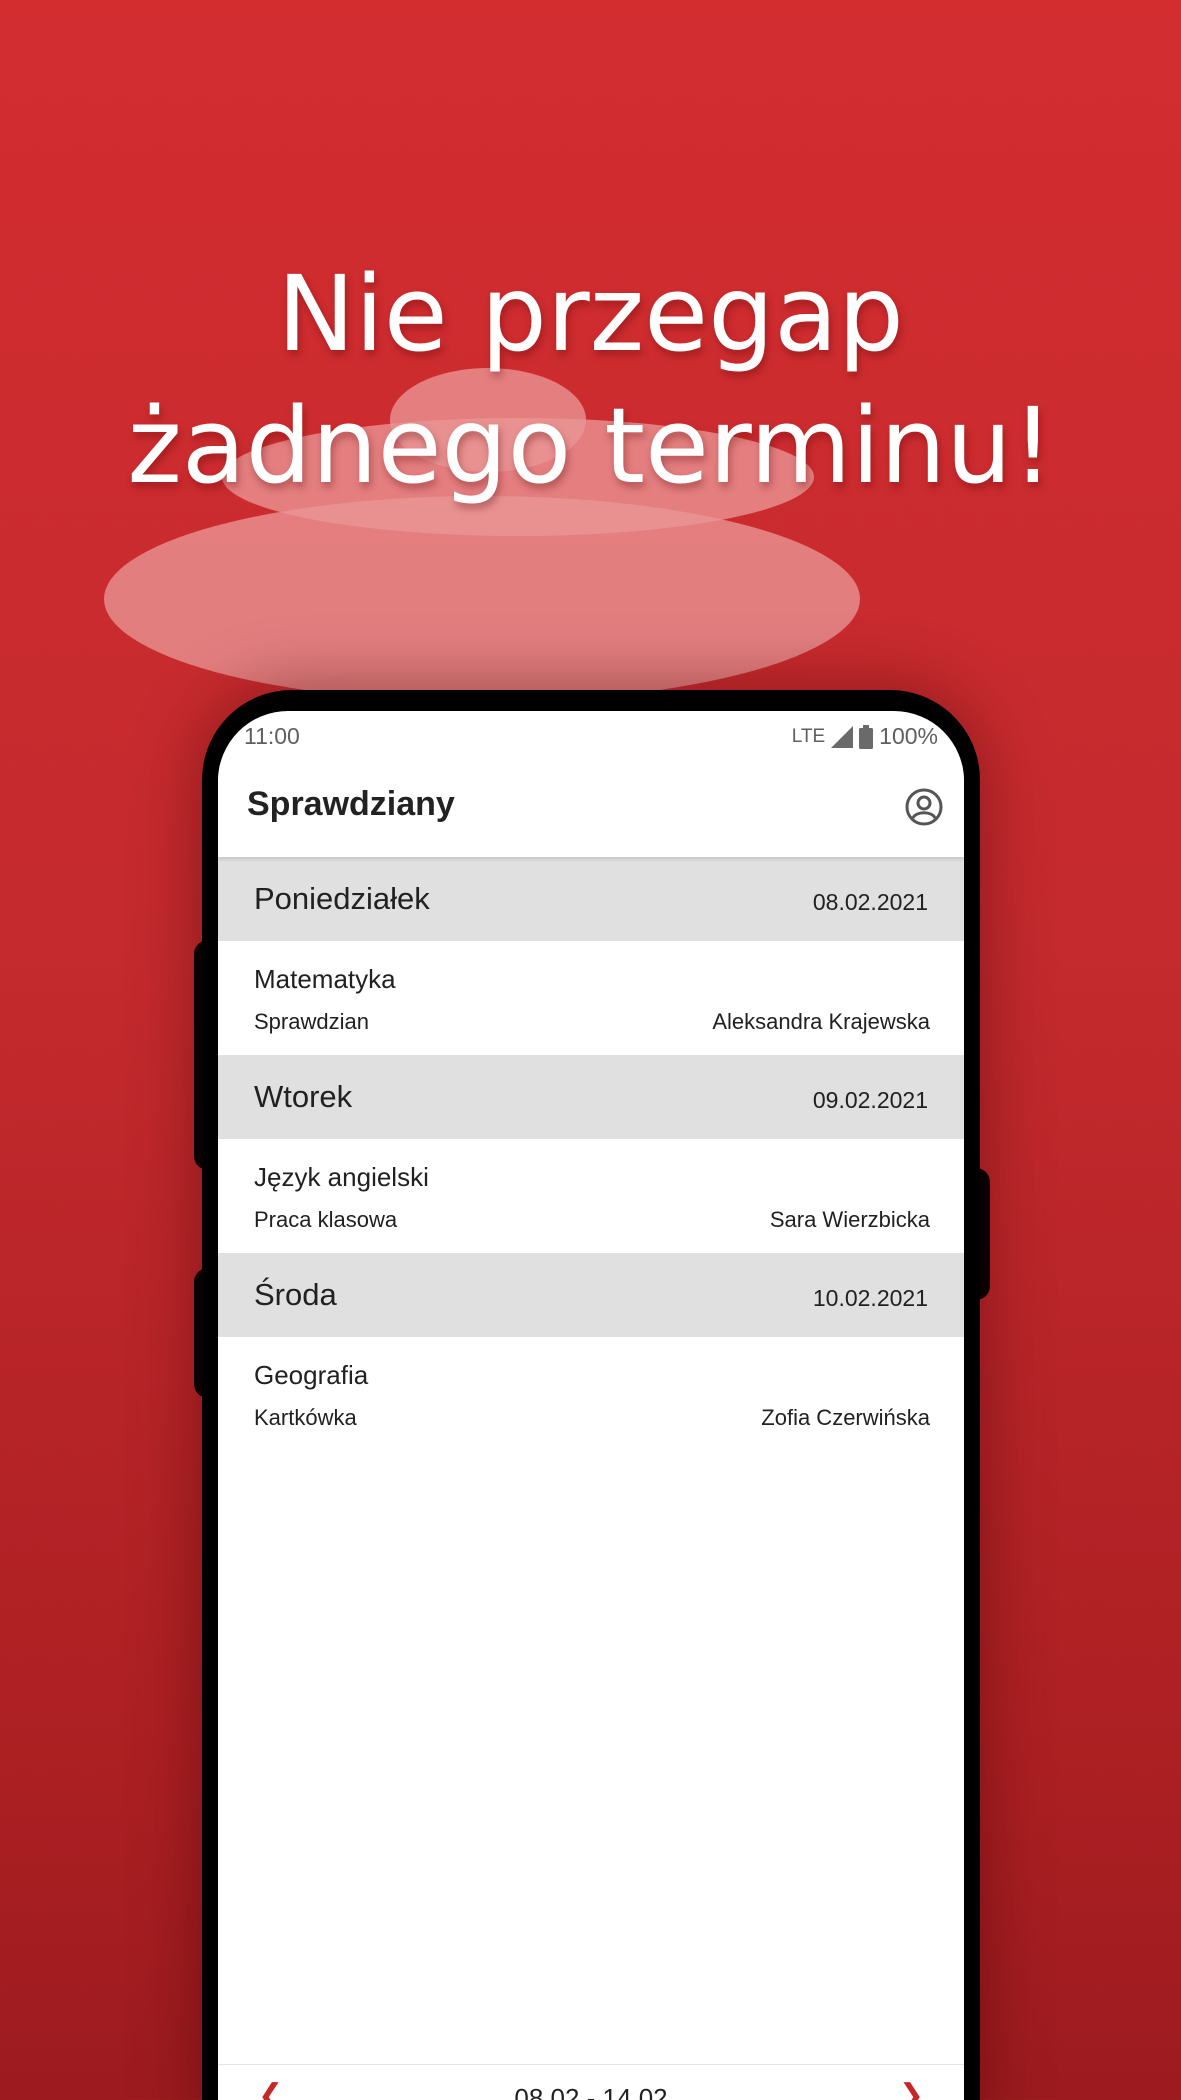  What do you see at coordinates (842, 736) in the screenshot?
I see `signal-icon` at bounding box center [842, 736].